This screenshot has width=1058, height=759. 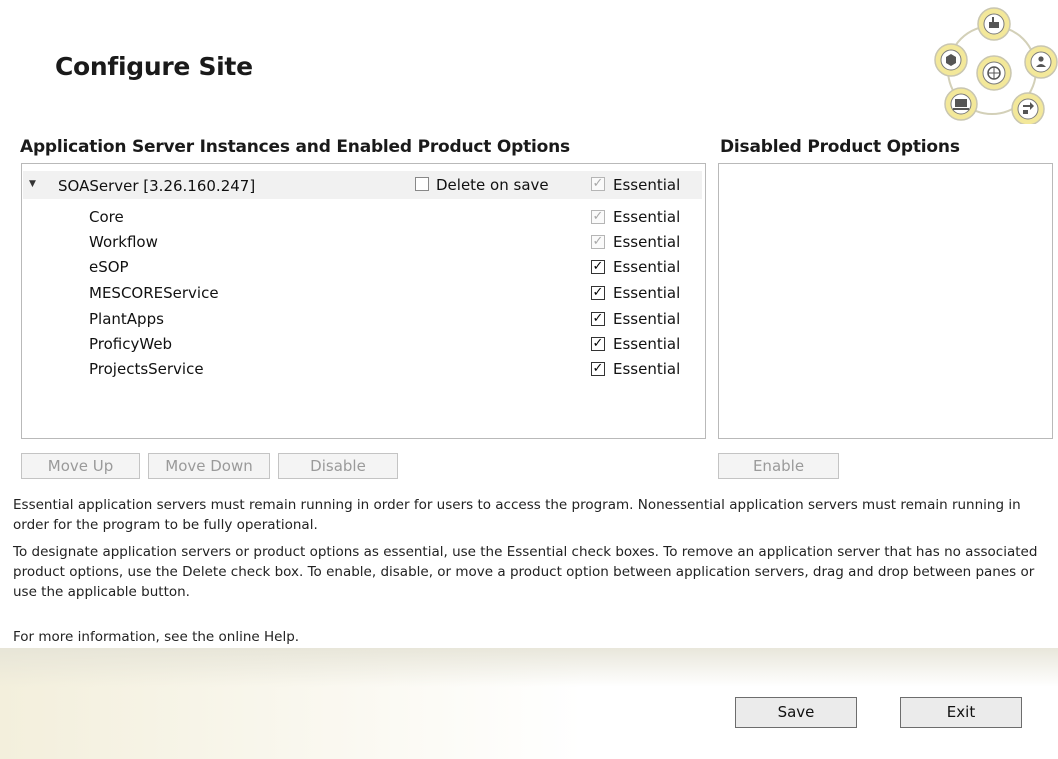 What do you see at coordinates (961, 712) in the screenshot?
I see `exit-button: Exit` at bounding box center [961, 712].